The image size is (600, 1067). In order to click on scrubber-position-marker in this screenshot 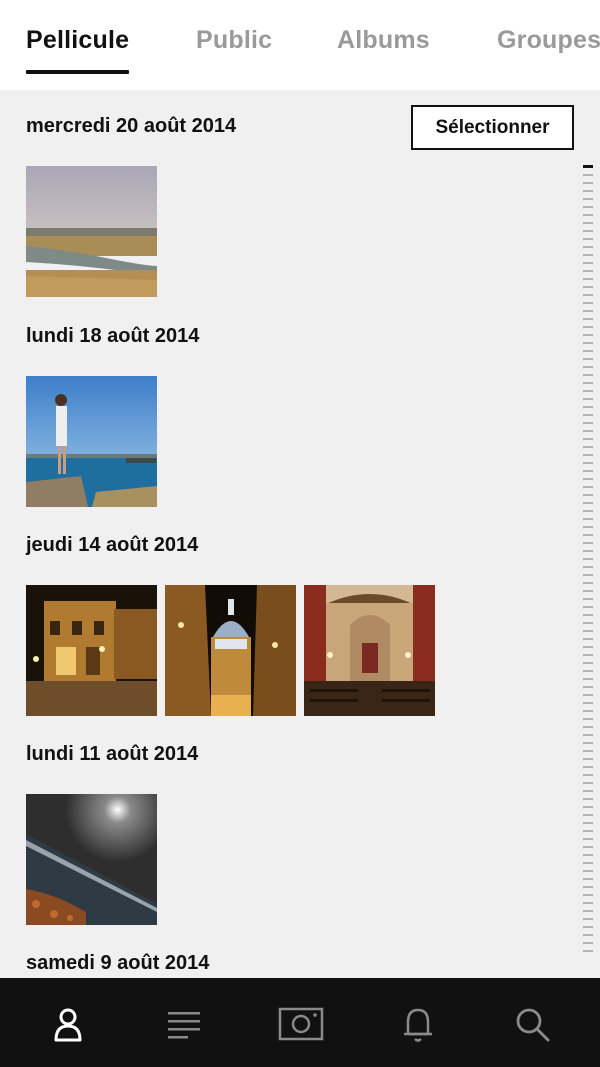, I will do `click(588, 166)`.